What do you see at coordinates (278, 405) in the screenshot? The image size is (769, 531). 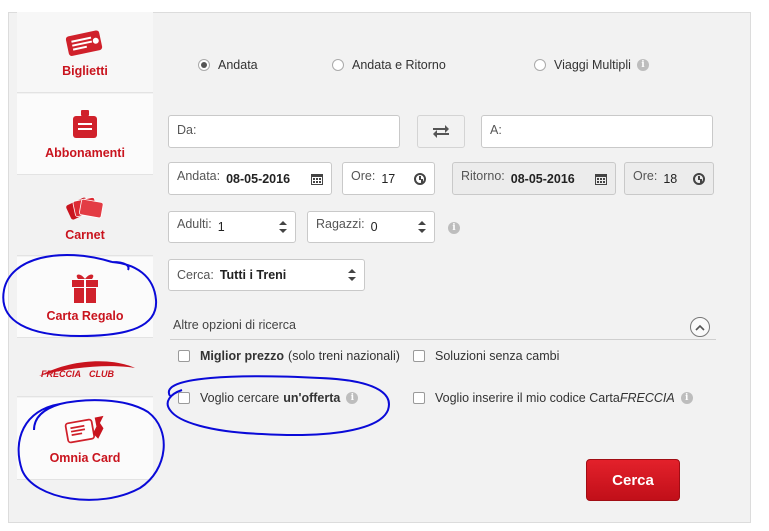 I see `annotation-circle-offerta` at bounding box center [278, 405].